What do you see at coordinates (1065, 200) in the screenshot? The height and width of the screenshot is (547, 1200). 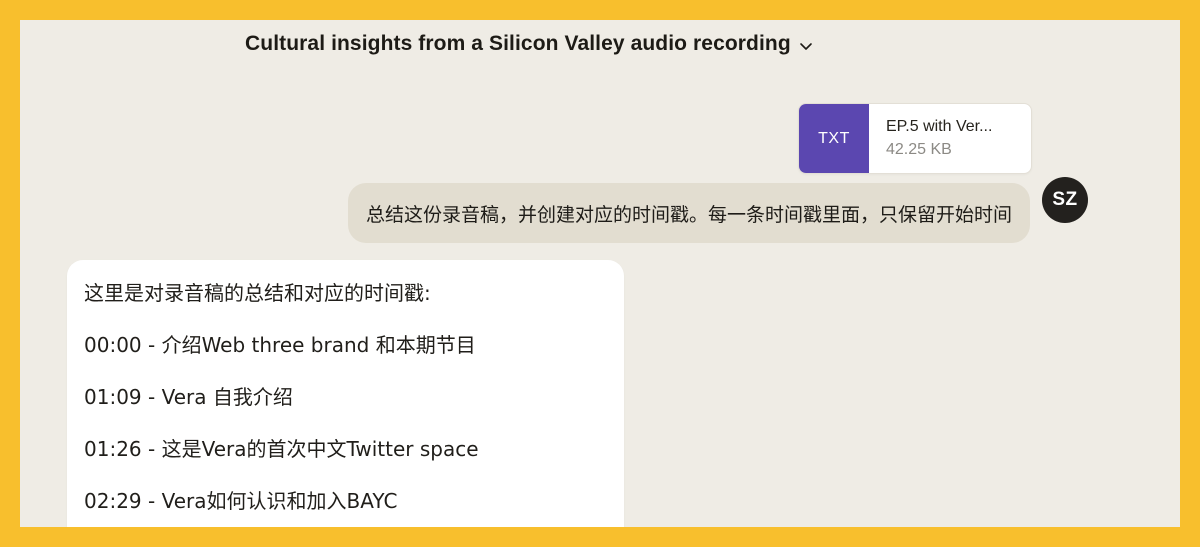 I see `avatar: SZ` at bounding box center [1065, 200].